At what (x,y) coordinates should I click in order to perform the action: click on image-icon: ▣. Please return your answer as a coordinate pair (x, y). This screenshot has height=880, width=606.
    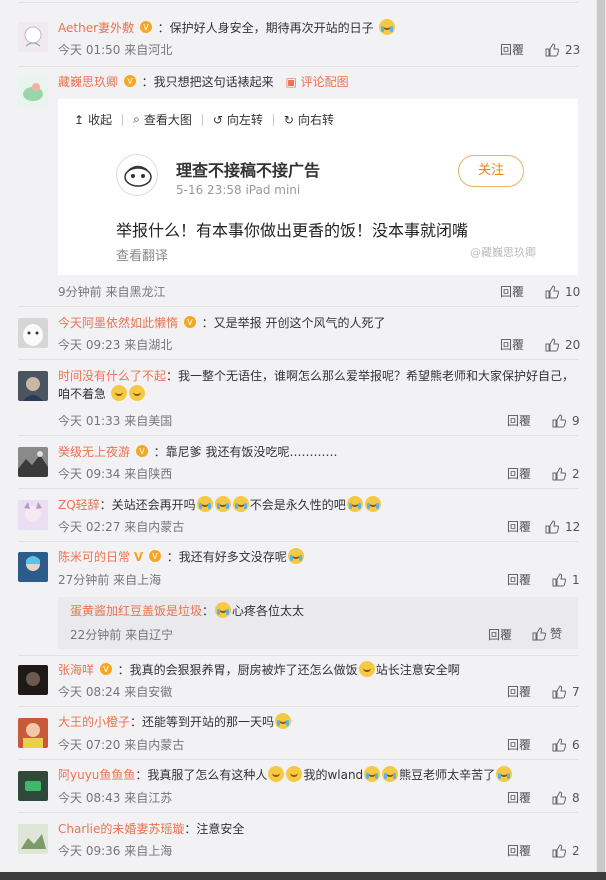
    Looking at the image, I should click on (293, 82).